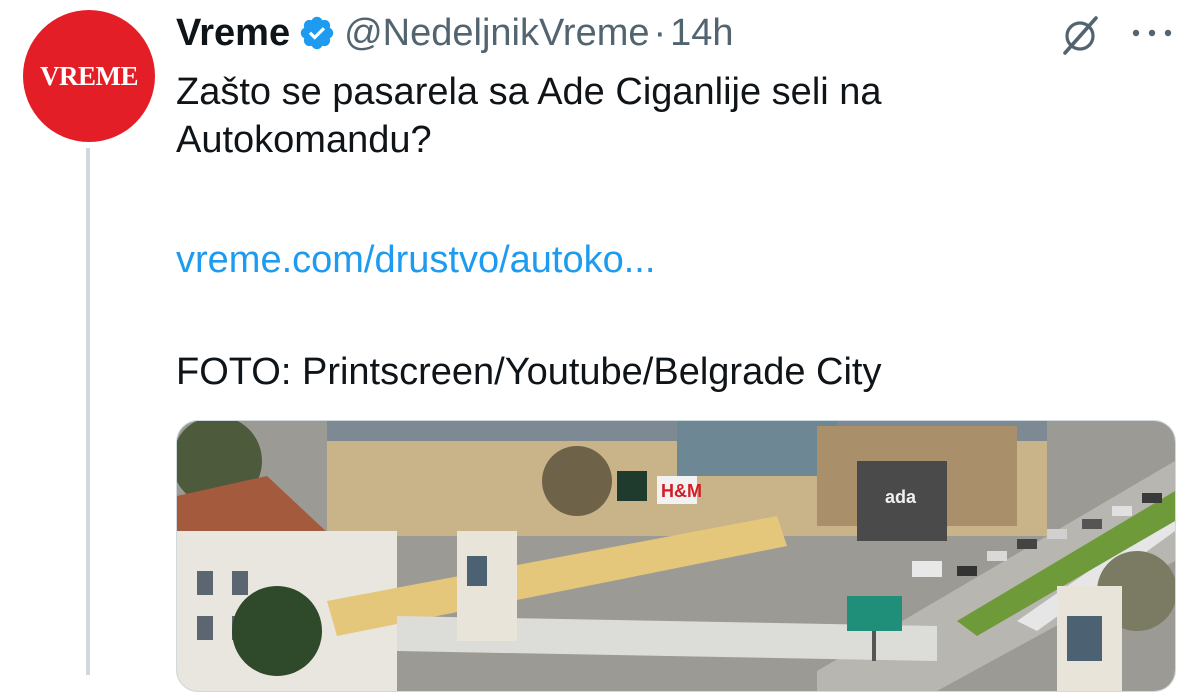  Describe the element at coordinates (88, 411) in the screenshot. I see `thread-line` at that location.